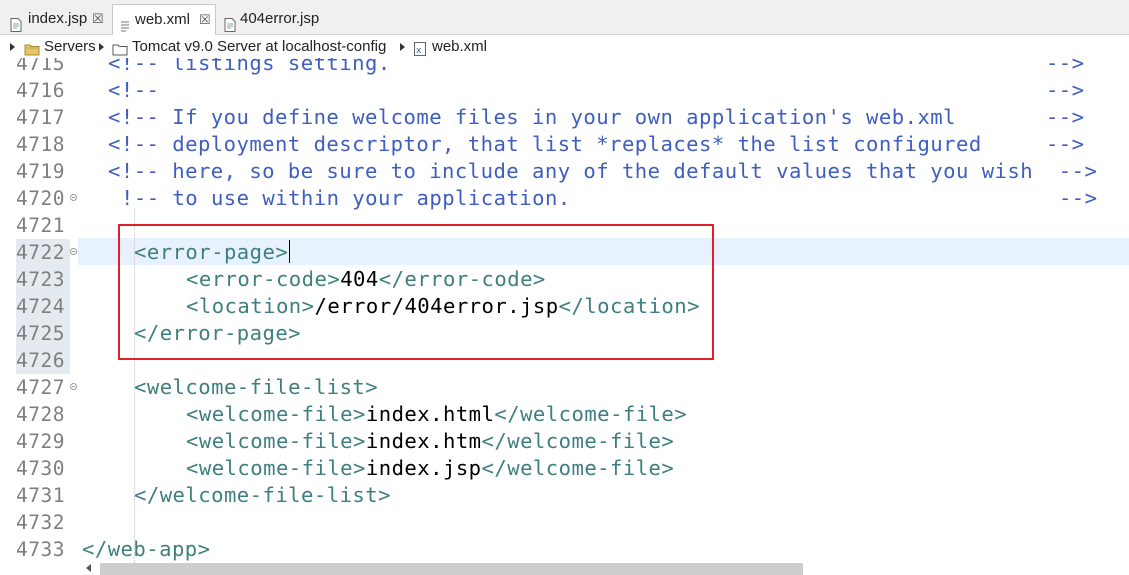  Describe the element at coordinates (596, 66) in the screenshot. I see `comment-text: <!-- listings setting. -->` at that location.